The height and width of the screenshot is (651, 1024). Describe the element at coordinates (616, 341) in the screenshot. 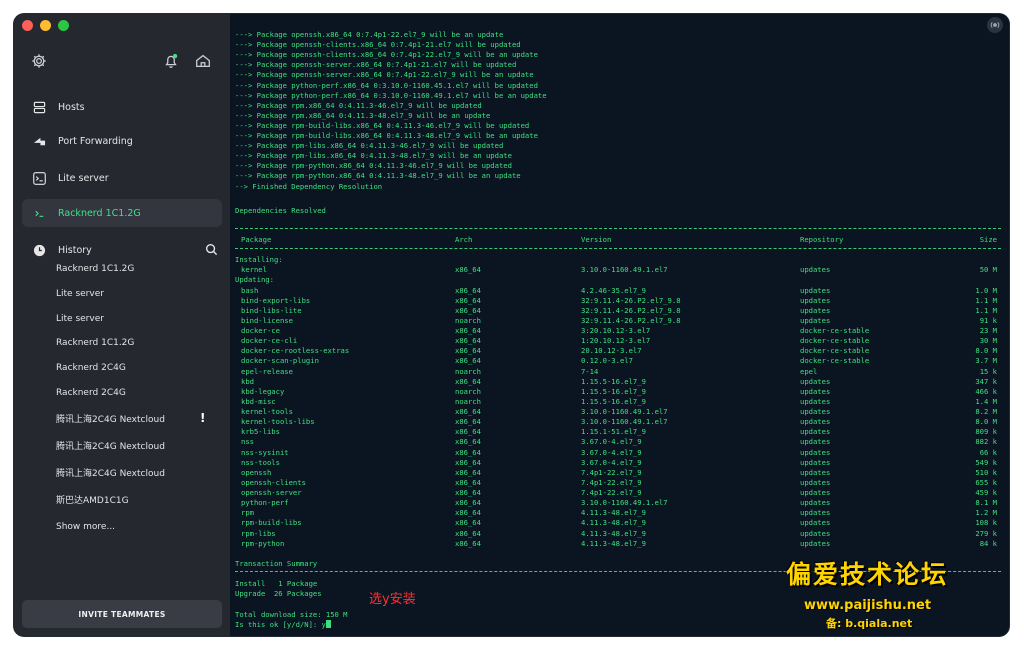

I see `updating-row-cell: 1:20.10.12-3.el7` at that location.